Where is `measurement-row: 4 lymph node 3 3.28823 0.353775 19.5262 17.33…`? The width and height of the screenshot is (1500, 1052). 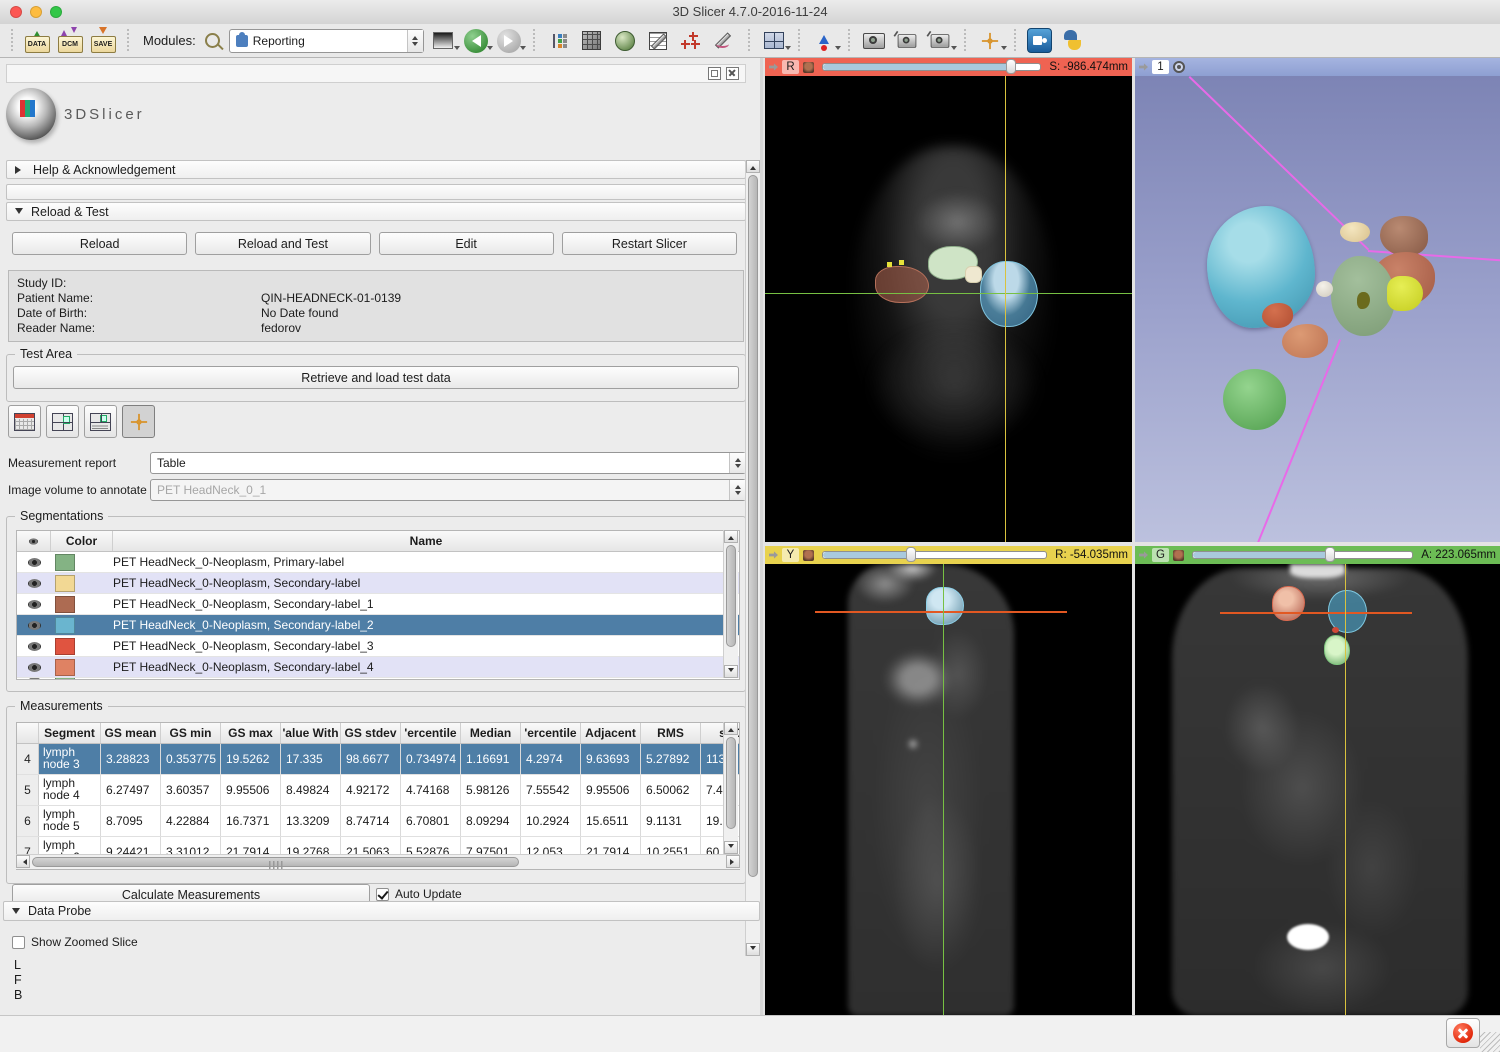 measurement-row: 4 lymph node 3 3.28823 0.353775 19.5262 17.33… is located at coordinates (378, 759).